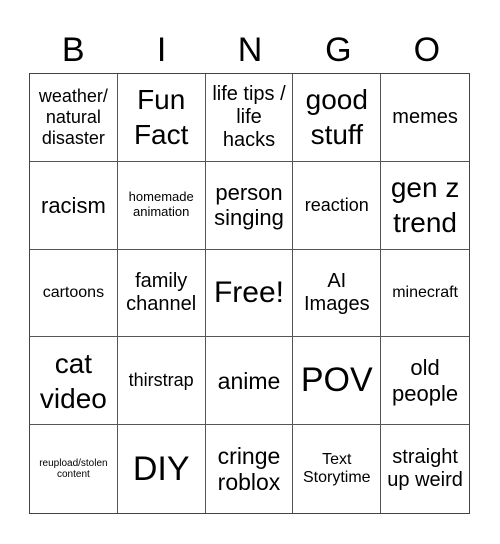 The width and height of the screenshot is (500, 544). What do you see at coordinates (73, 50) in the screenshot?
I see `header-letter-b: B` at bounding box center [73, 50].